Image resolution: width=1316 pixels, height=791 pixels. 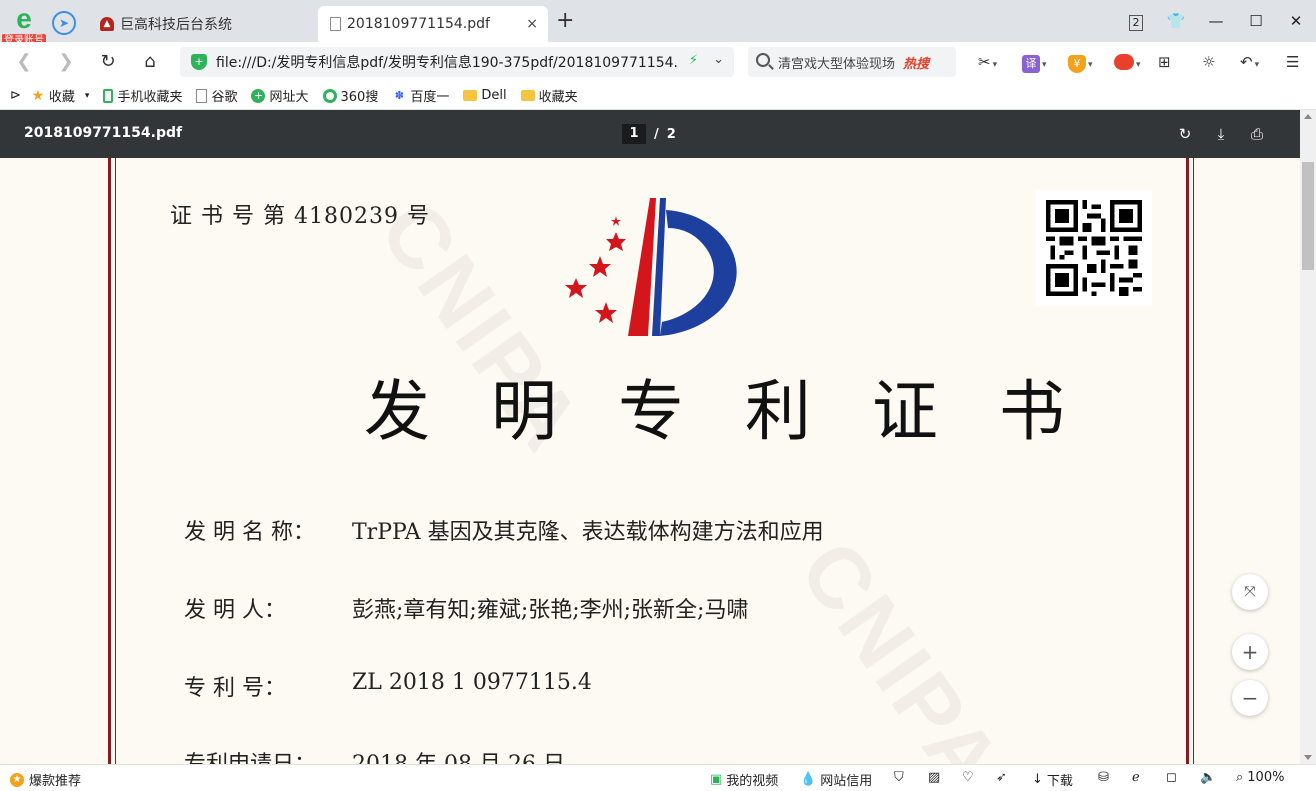 I want to click on field-label: 专 利 号：, so click(x=235, y=688).